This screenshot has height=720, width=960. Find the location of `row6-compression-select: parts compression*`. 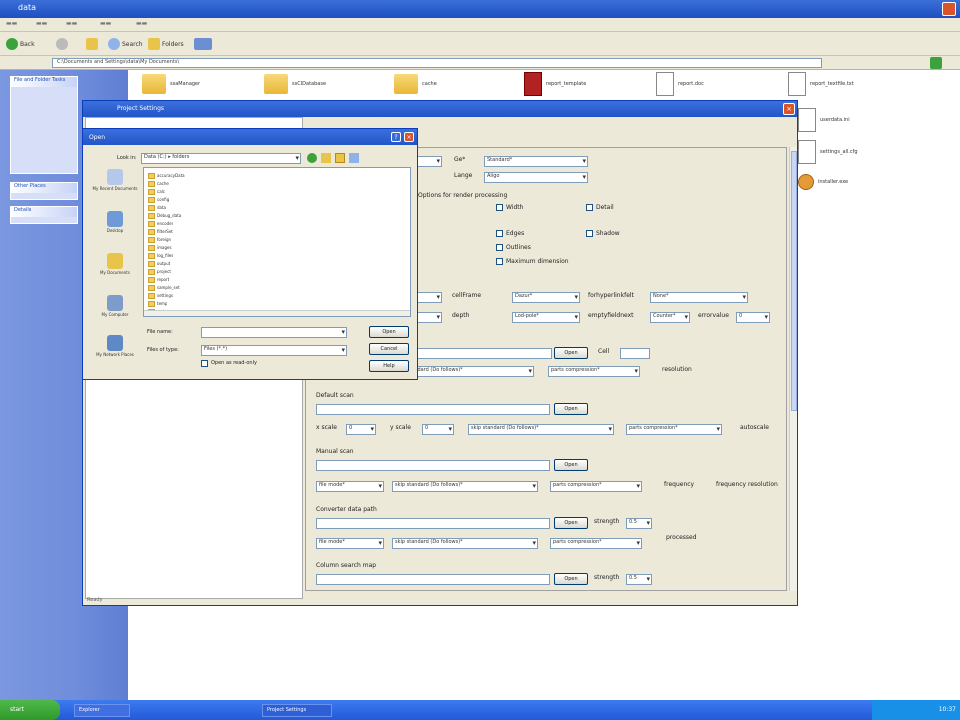

row6-compression-select: parts compression* is located at coordinates (596, 486).